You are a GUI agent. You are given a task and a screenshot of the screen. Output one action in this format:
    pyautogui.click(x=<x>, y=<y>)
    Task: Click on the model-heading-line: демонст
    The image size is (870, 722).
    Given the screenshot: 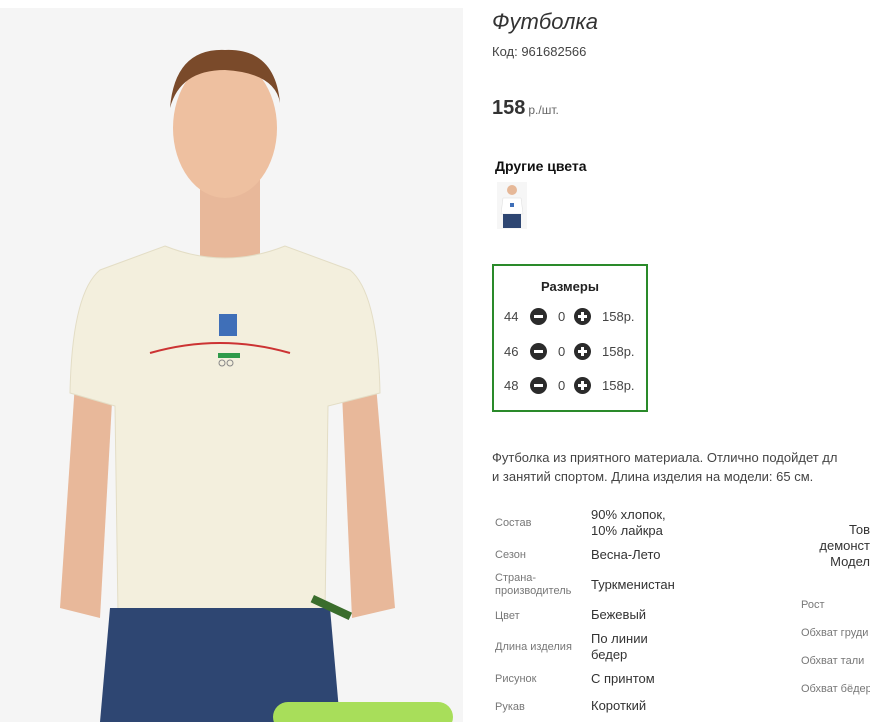 What is the action you would take?
    pyautogui.click(x=844, y=545)
    